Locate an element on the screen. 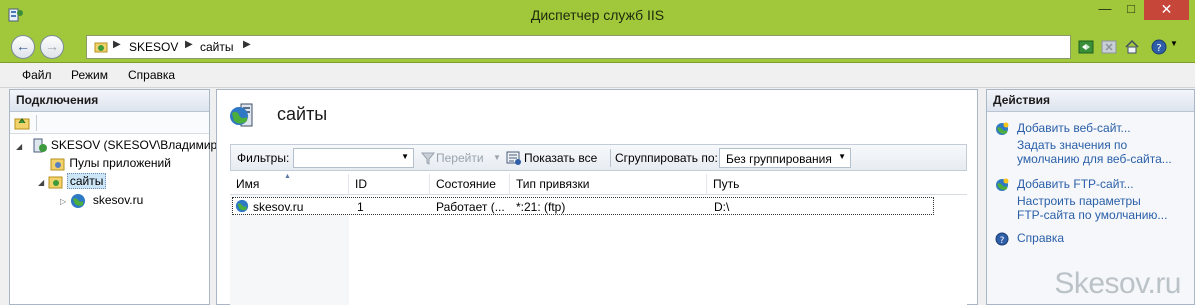  group-by-value: Без группирования is located at coordinates (779, 159).